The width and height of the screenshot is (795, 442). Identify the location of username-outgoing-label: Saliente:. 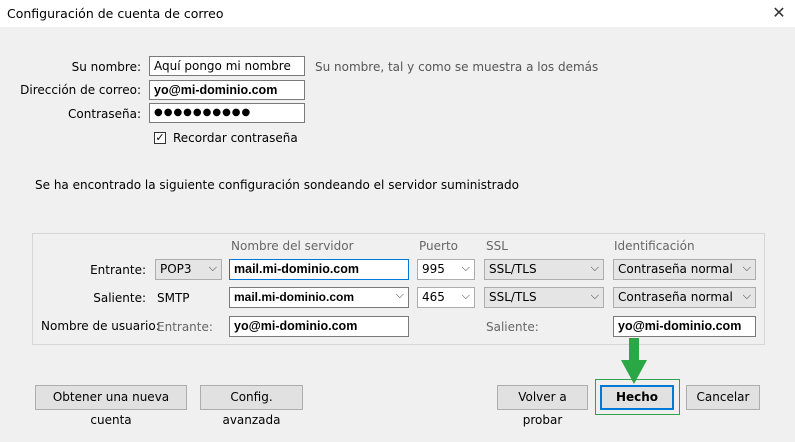
(512, 327).